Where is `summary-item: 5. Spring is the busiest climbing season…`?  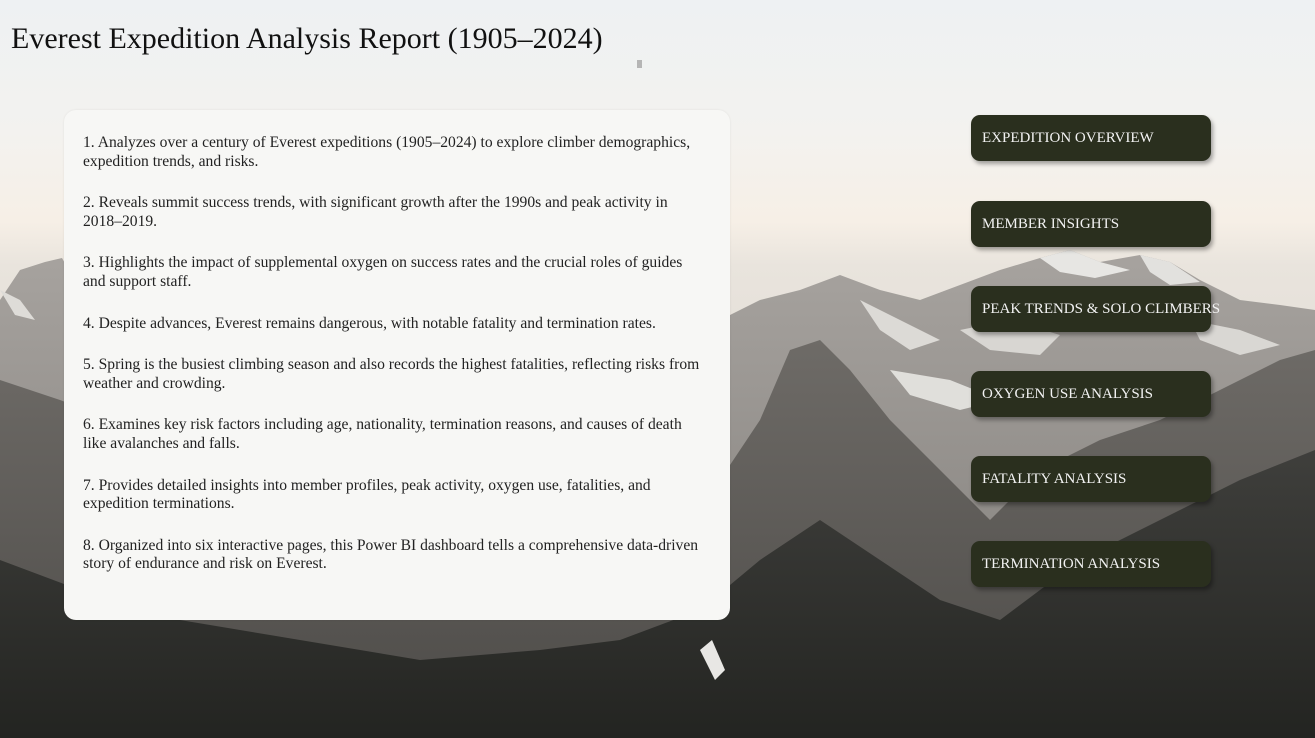 summary-item: 5. Spring is the busiest climbing season… is located at coordinates (391, 374).